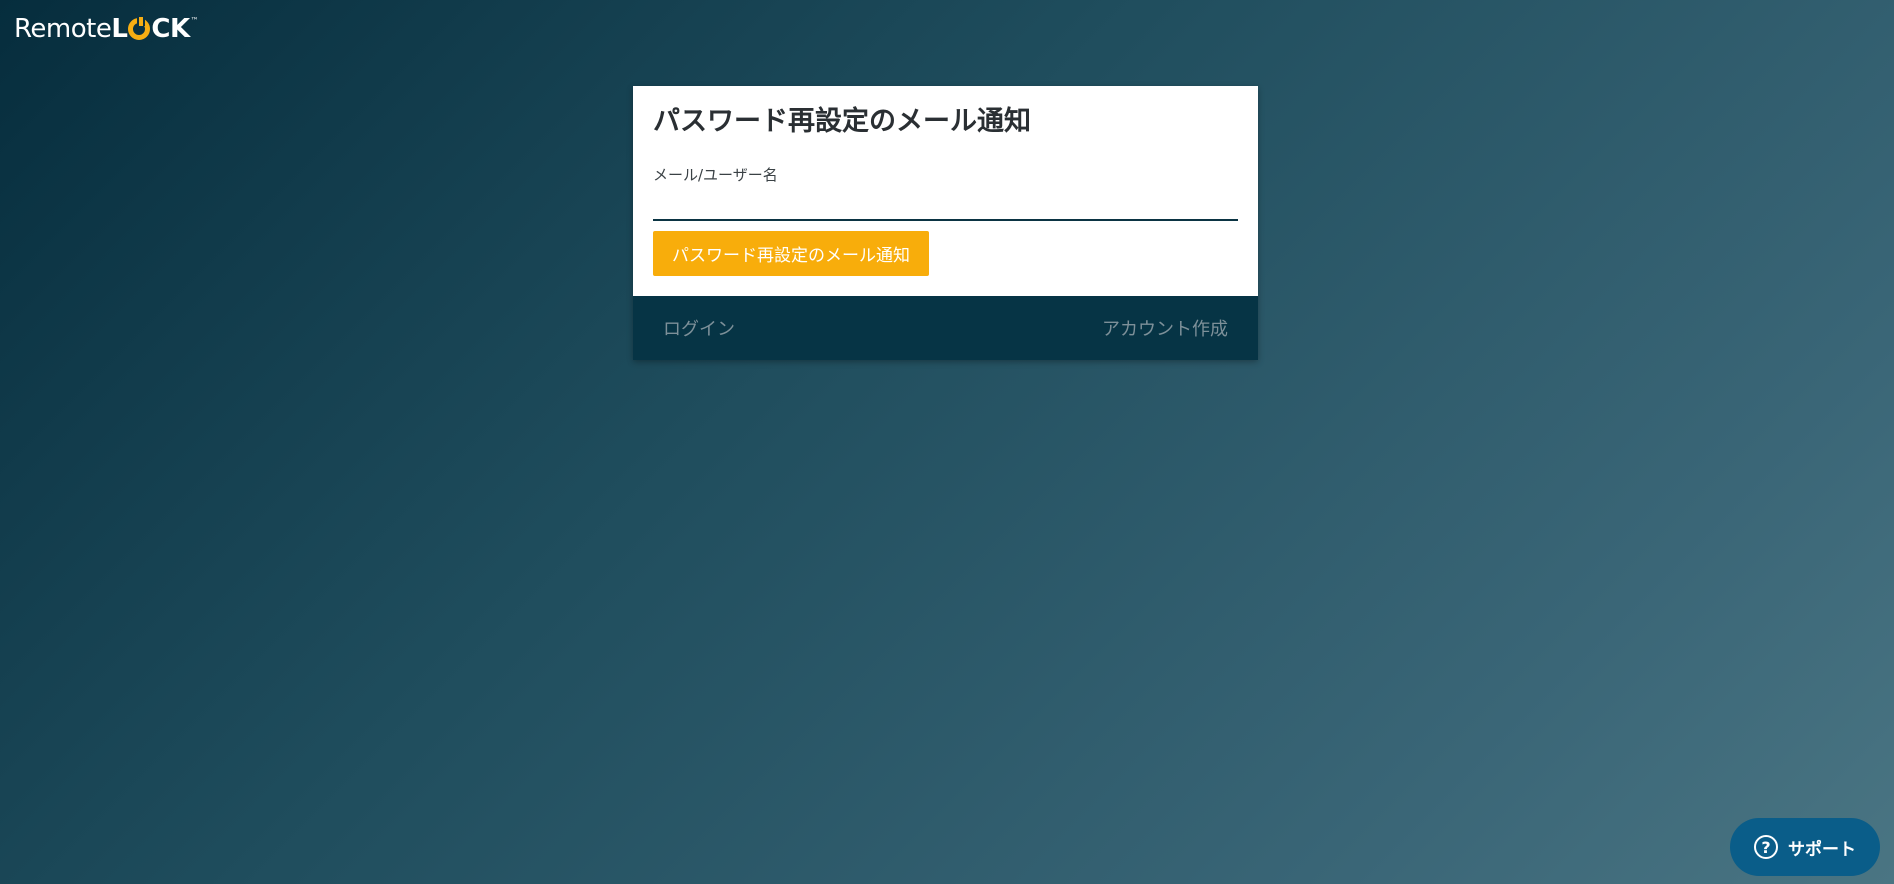 The width and height of the screenshot is (1894, 884). Describe the element at coordinates (170, 29) in the screenshot. I see `logo-ck: CK` at that location.